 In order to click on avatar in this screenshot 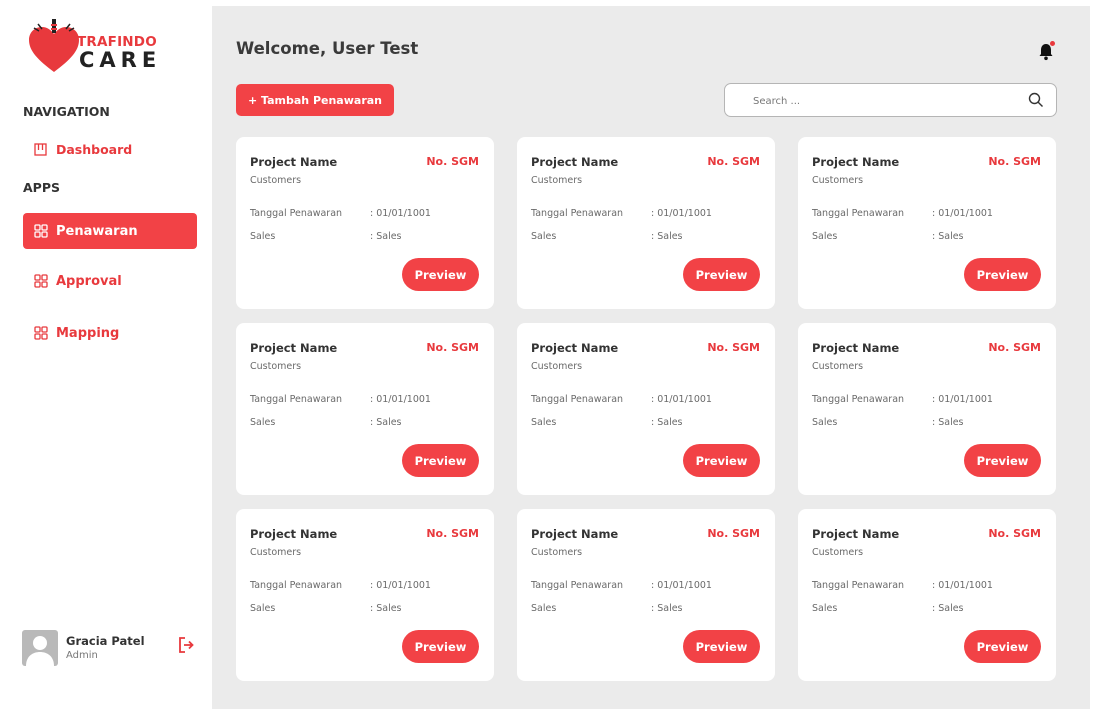, I will do `click(40, 648)`.